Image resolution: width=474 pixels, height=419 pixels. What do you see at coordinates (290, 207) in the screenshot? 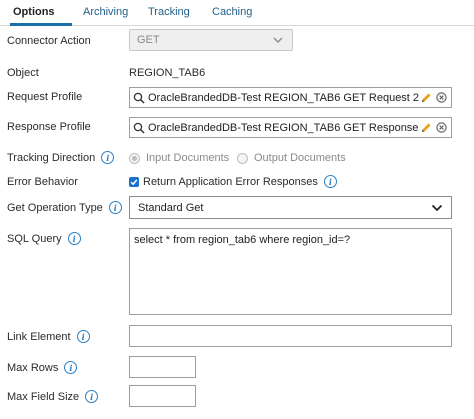
I see `get-operation-type-select: Standard Get` at bounding box center [290, 207].